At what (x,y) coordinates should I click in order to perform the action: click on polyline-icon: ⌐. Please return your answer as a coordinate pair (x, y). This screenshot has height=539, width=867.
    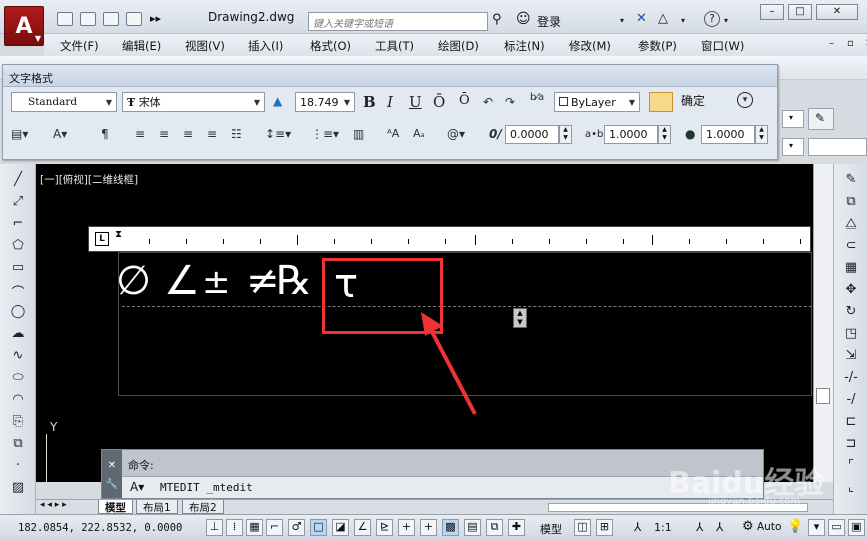
    Looking at the image, I should click on (18, 225).